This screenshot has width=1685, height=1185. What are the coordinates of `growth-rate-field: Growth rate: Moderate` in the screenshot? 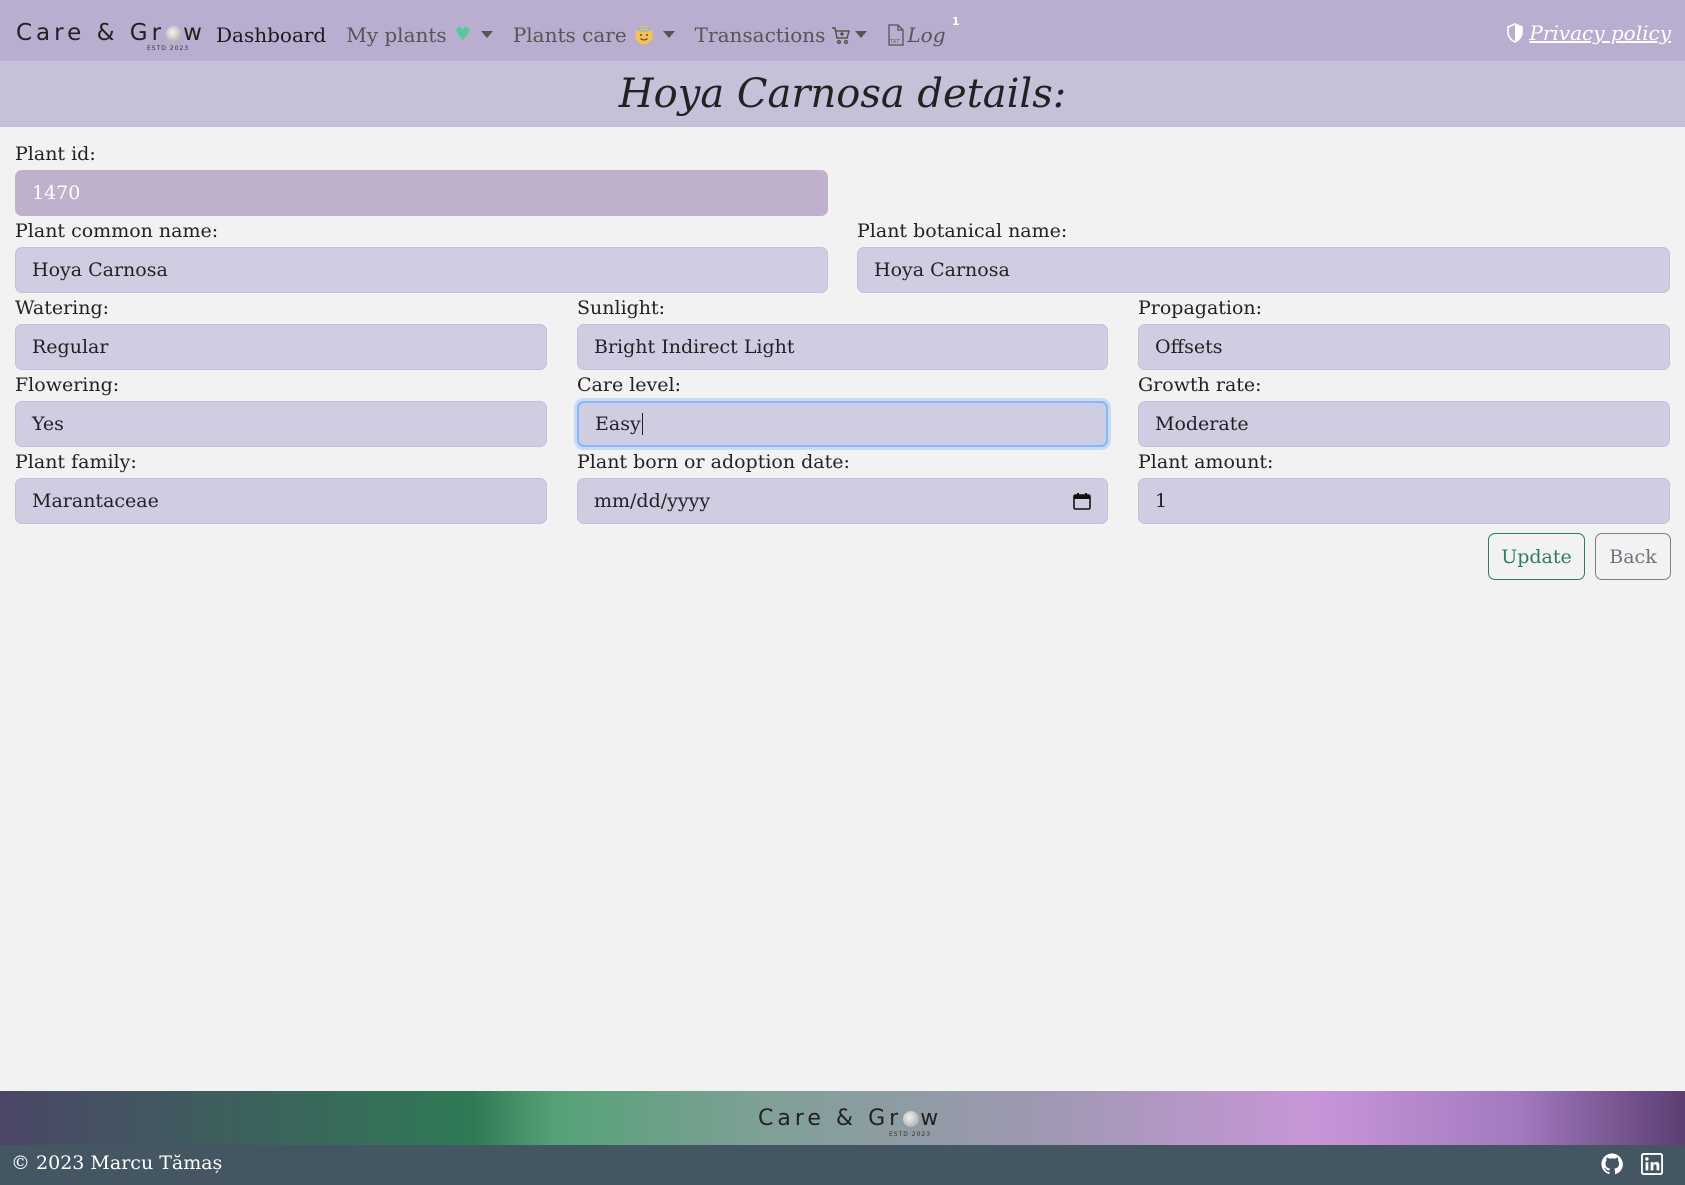 It's located at (1404, 410).